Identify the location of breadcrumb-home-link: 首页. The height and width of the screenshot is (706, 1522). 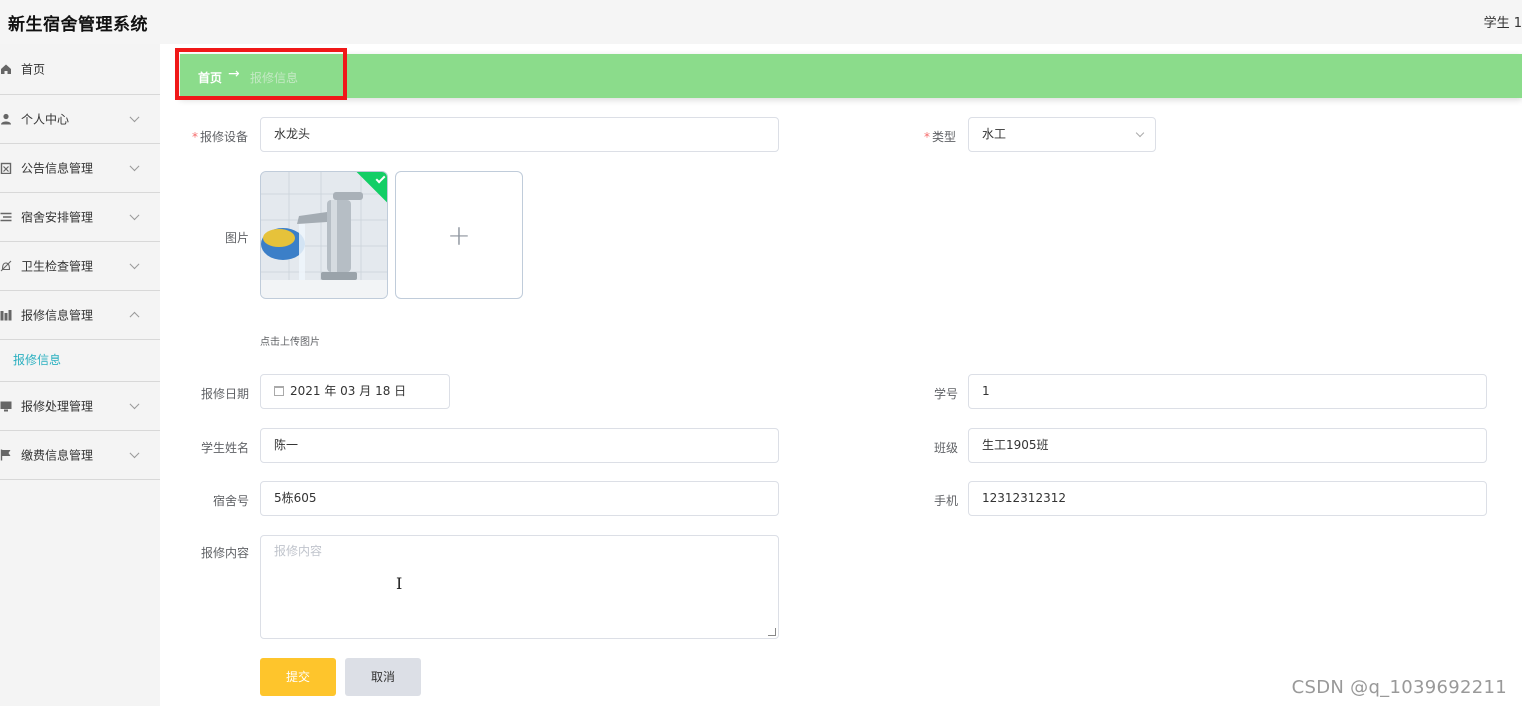
(210, 77).